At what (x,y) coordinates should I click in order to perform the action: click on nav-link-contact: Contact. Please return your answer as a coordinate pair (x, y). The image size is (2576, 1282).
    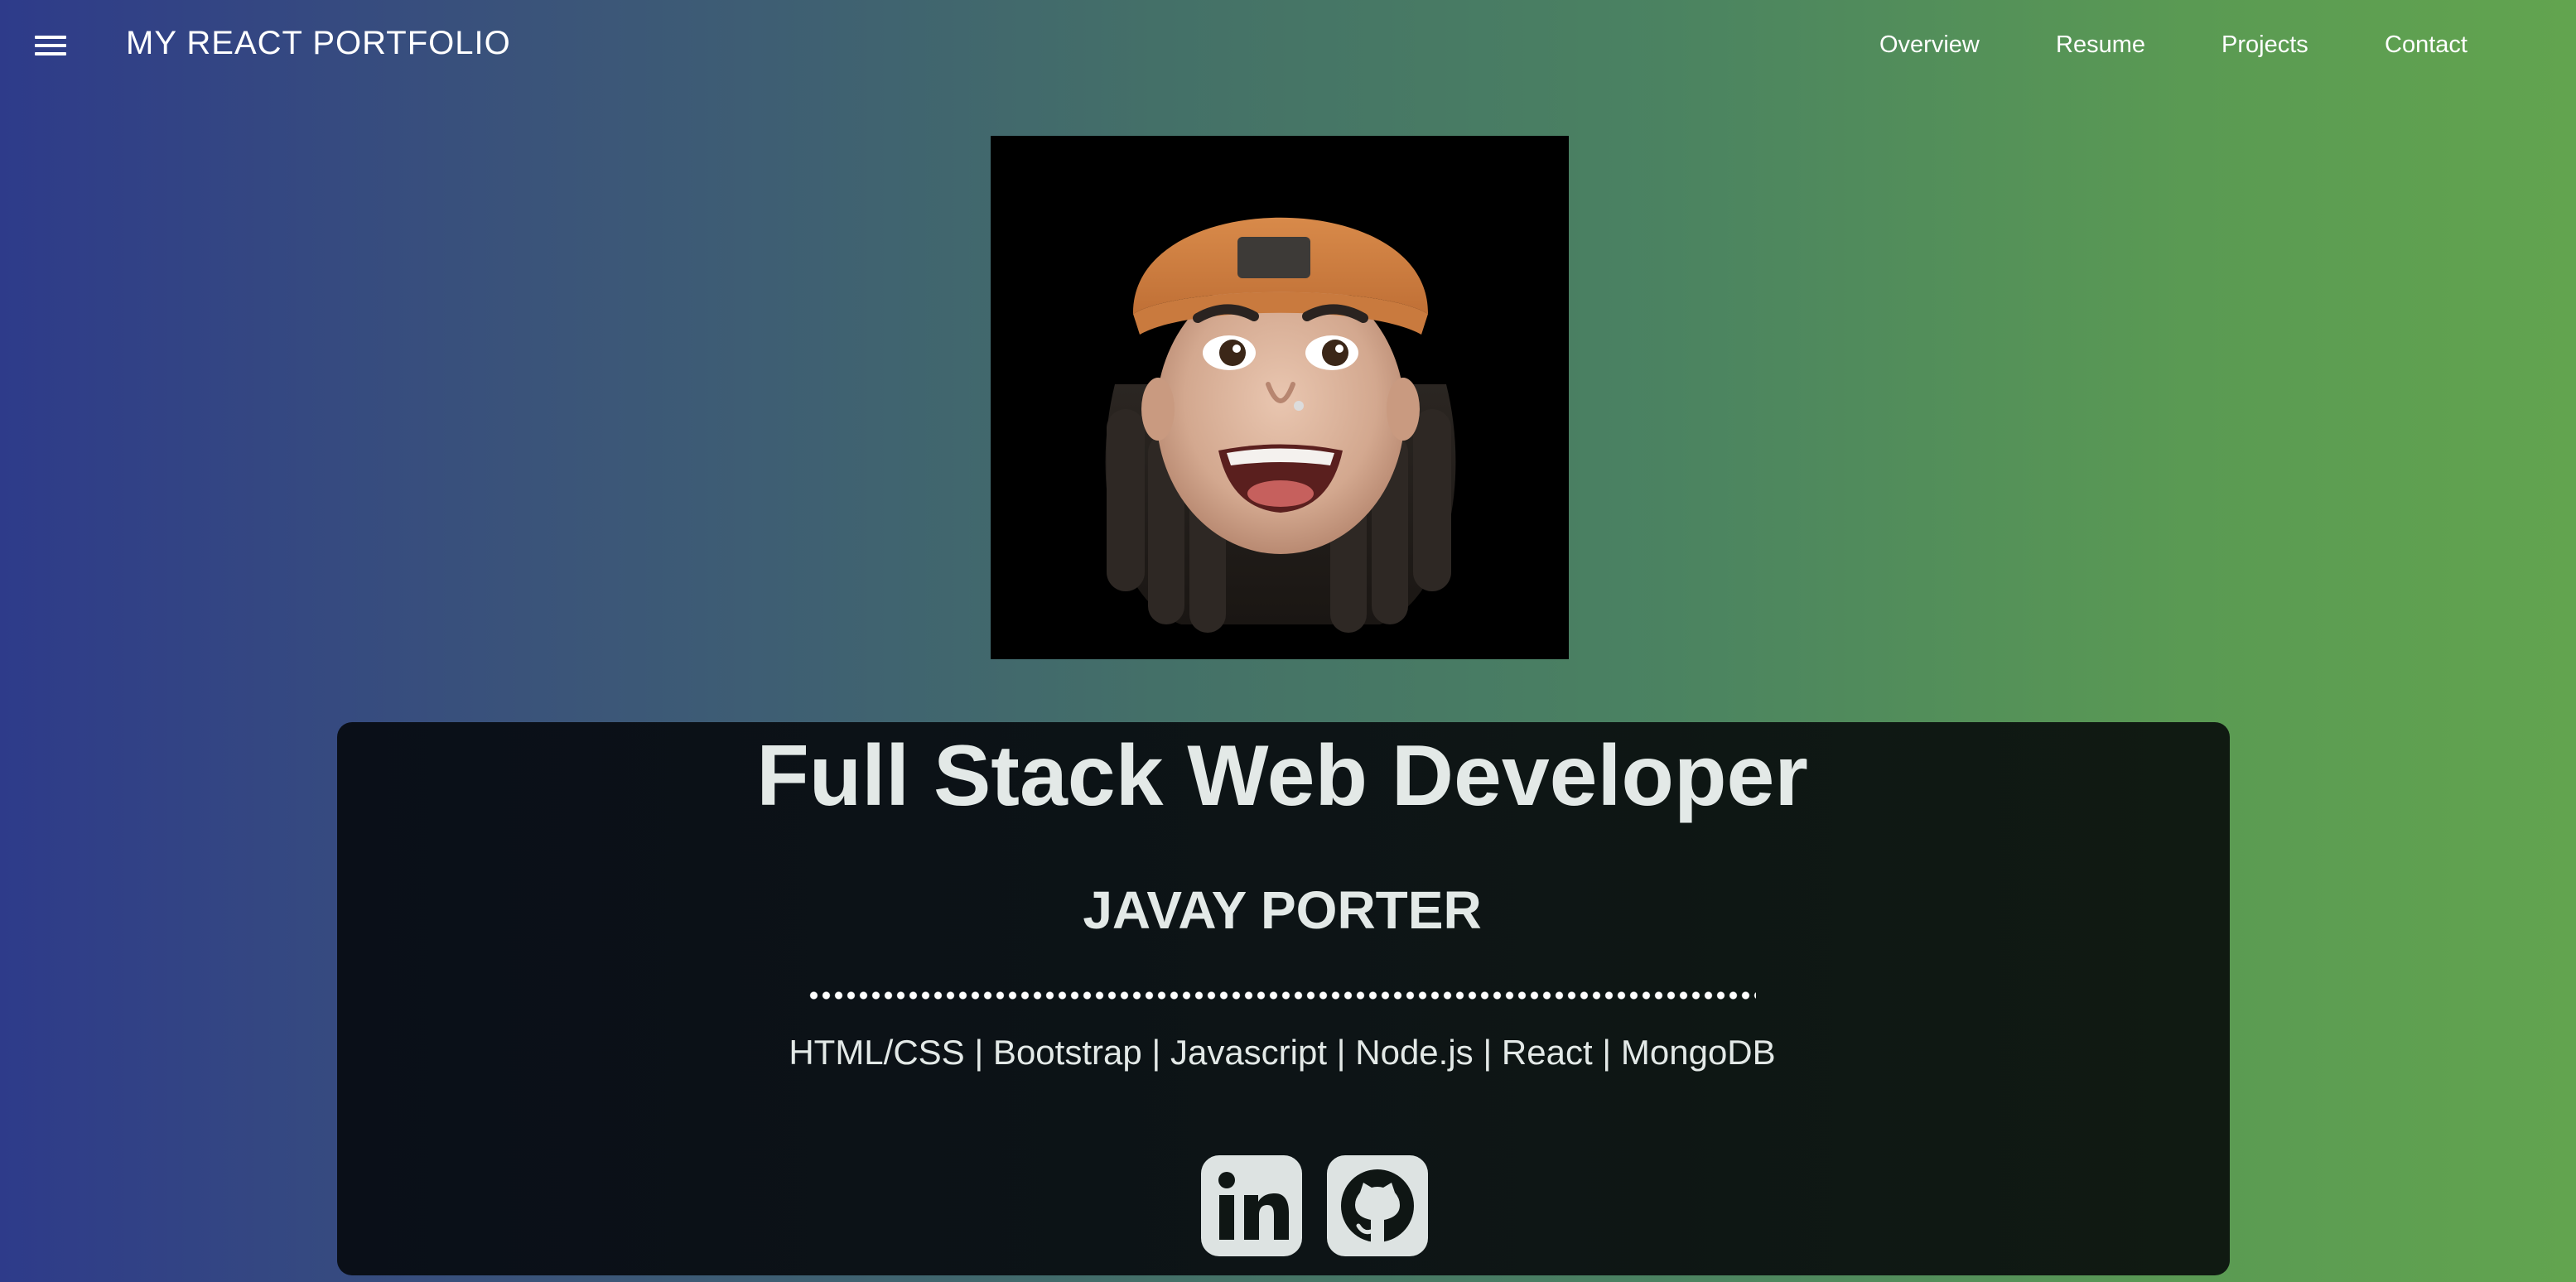
    Looking at the image, I should click on (2426, 45).